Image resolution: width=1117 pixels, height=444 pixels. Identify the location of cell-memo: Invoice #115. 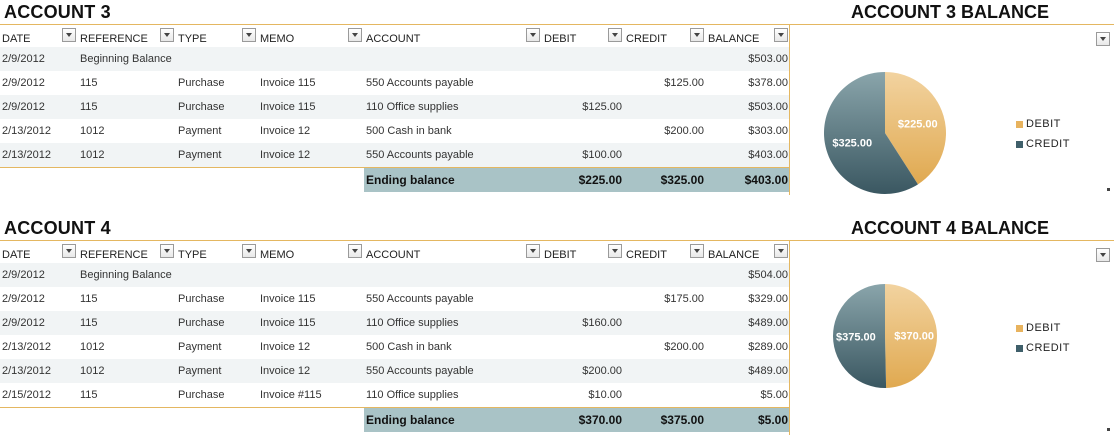
(311, 395).